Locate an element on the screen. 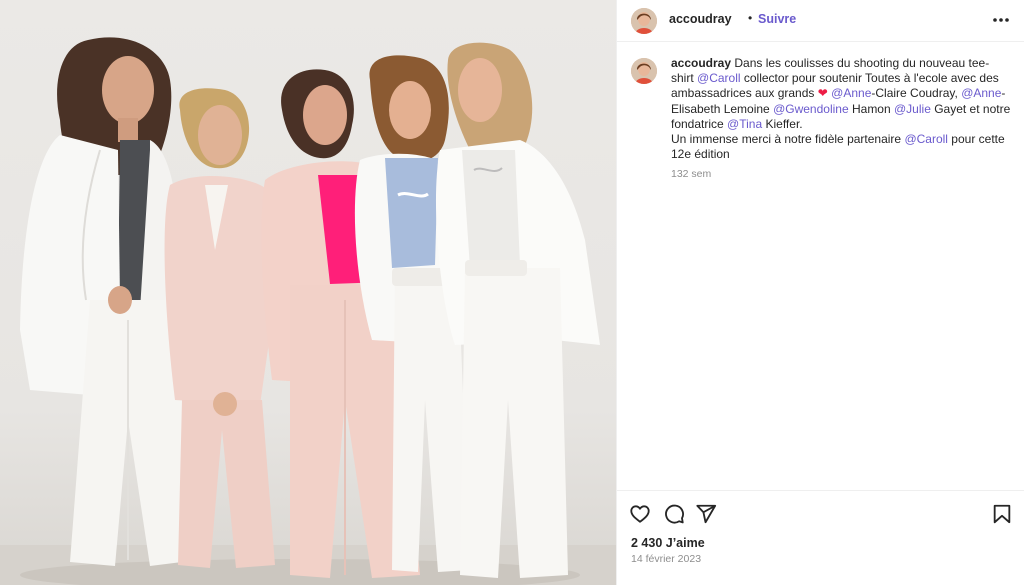 Image resolution: width=1024 pixels, height=585 pixels. bookmark-icon is located at coordinates (1002, 514).